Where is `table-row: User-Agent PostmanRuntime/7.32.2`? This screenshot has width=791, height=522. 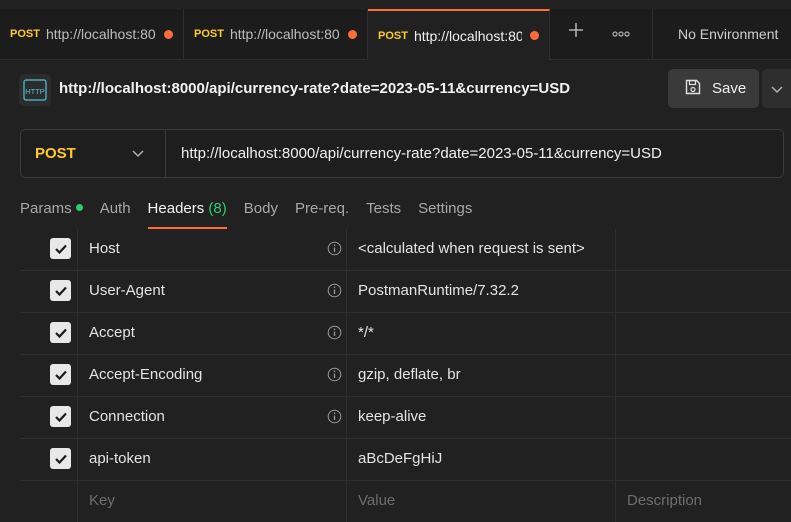
table-row: User-Agent PostmanRuntime/7.32.2 is located at coordinates (405, 292).